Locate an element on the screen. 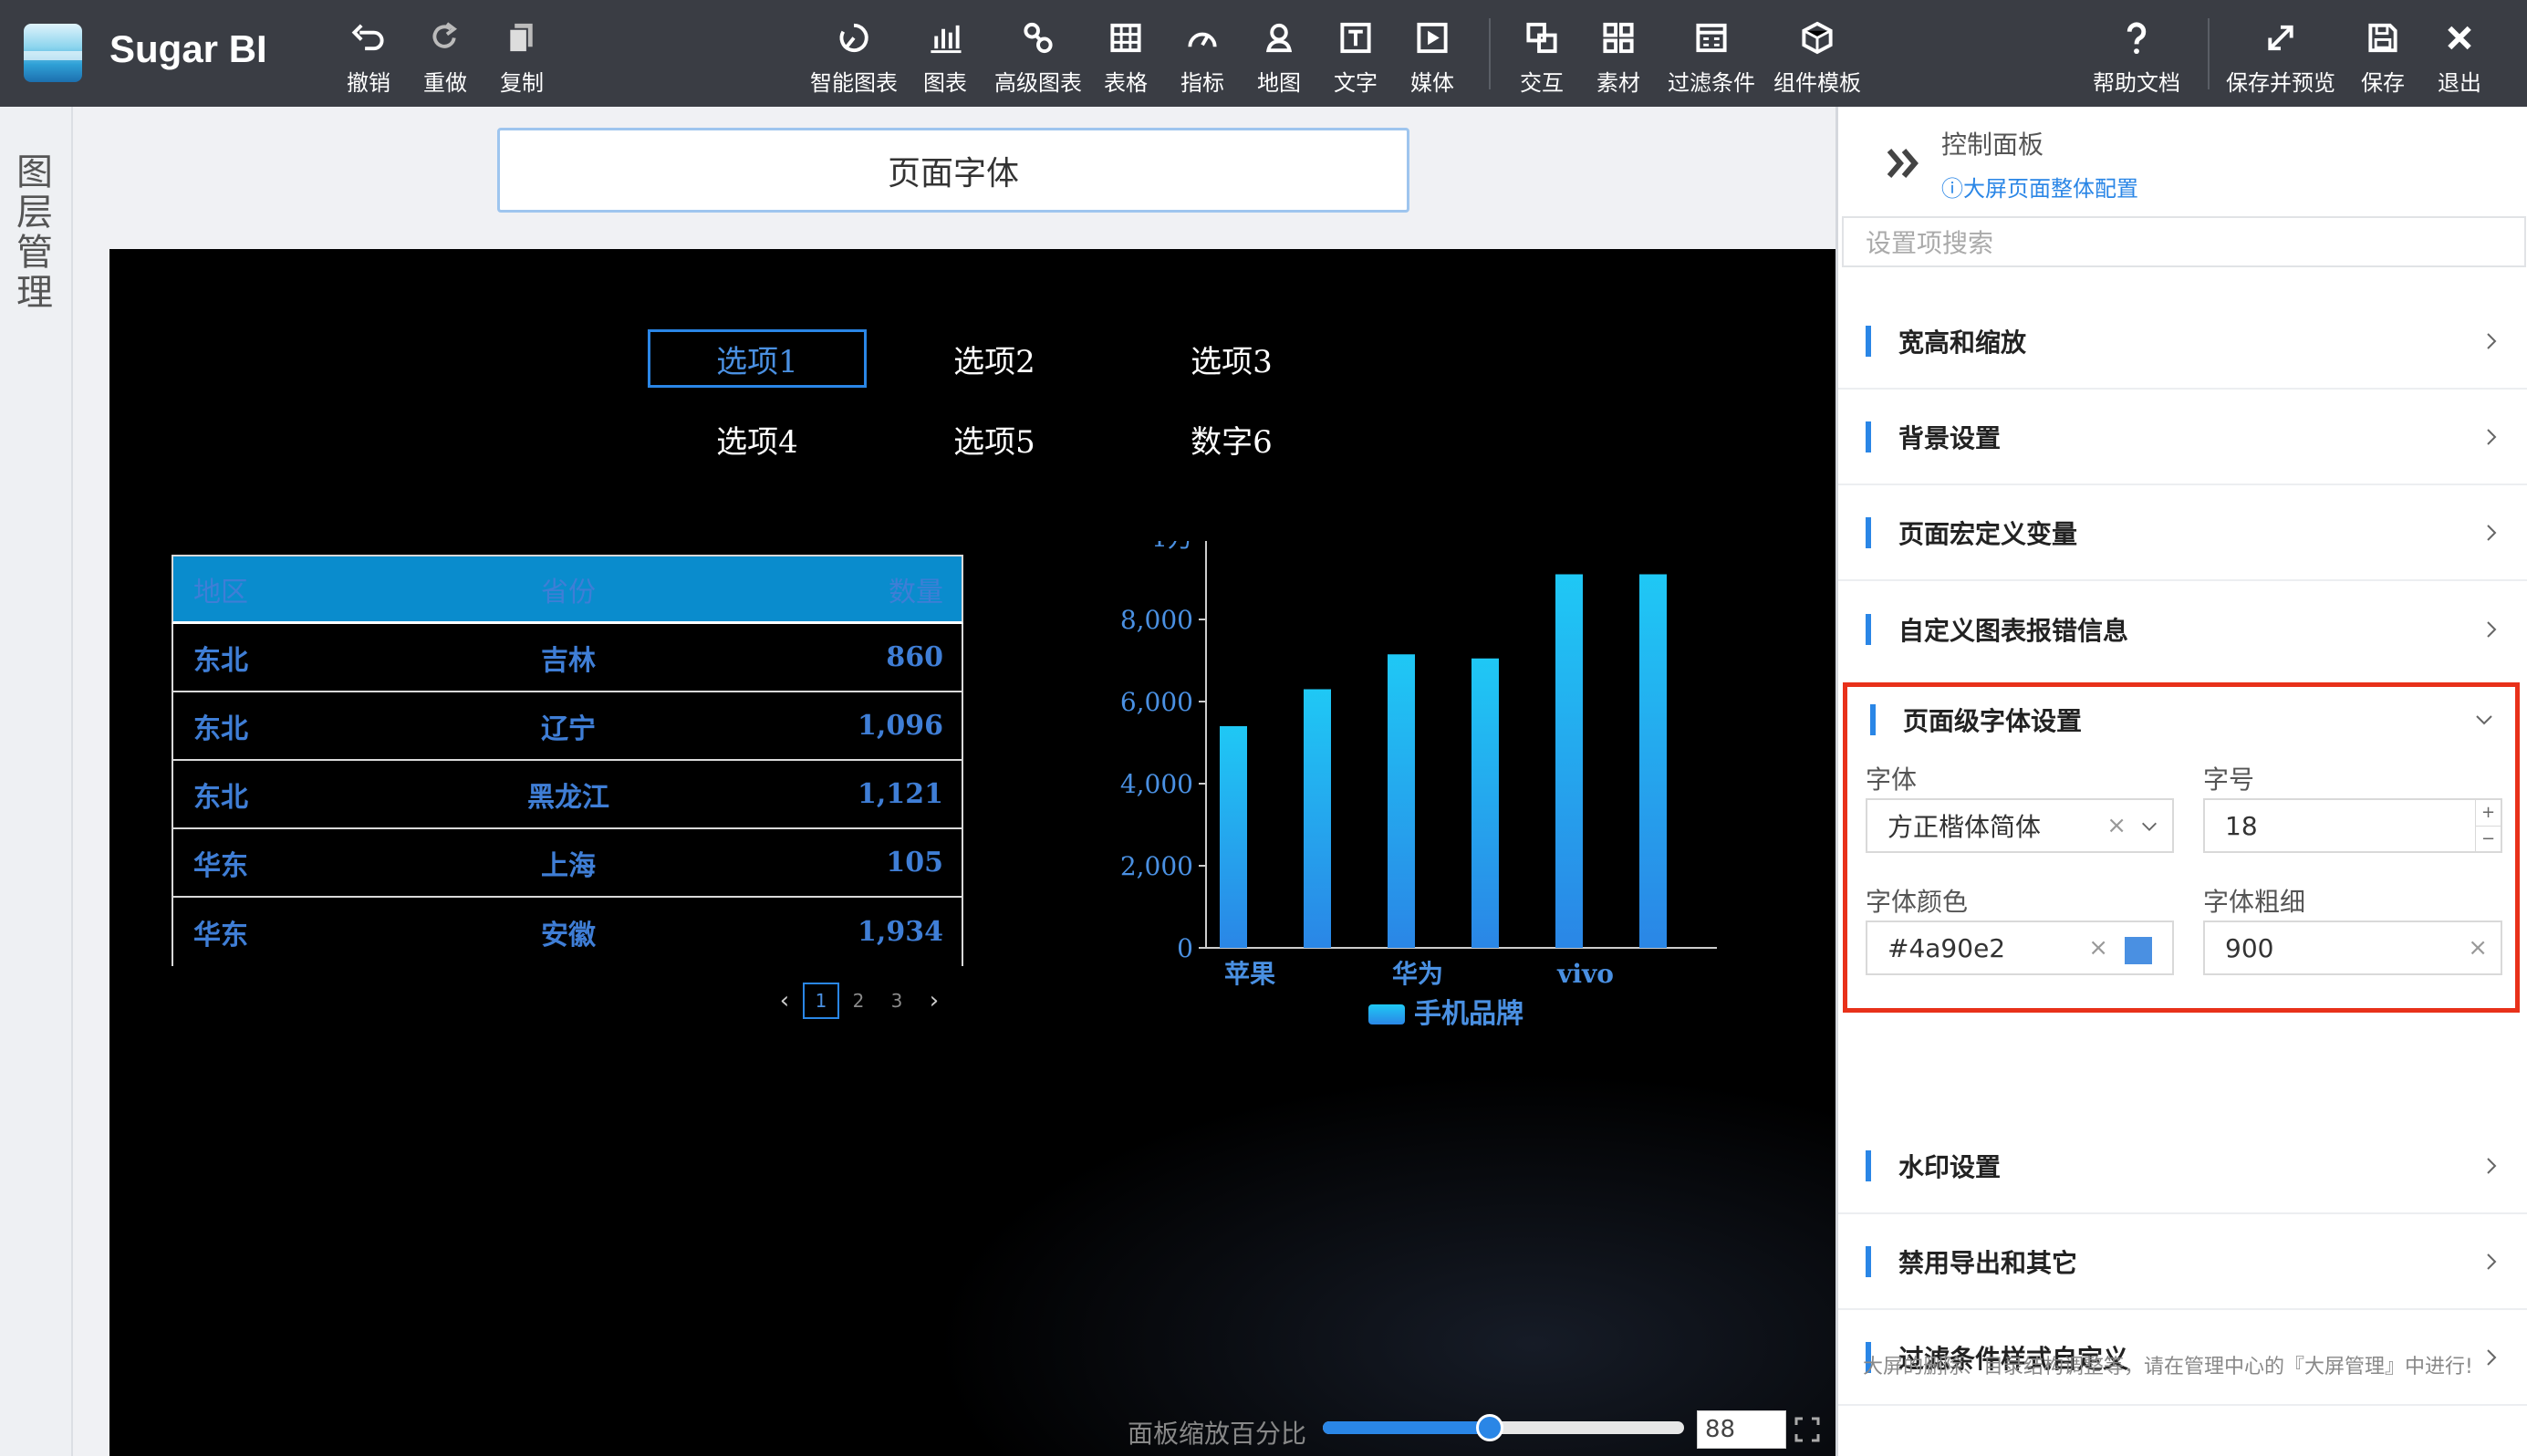  page-3-button: 3 is located at coordinates (897, 1001).